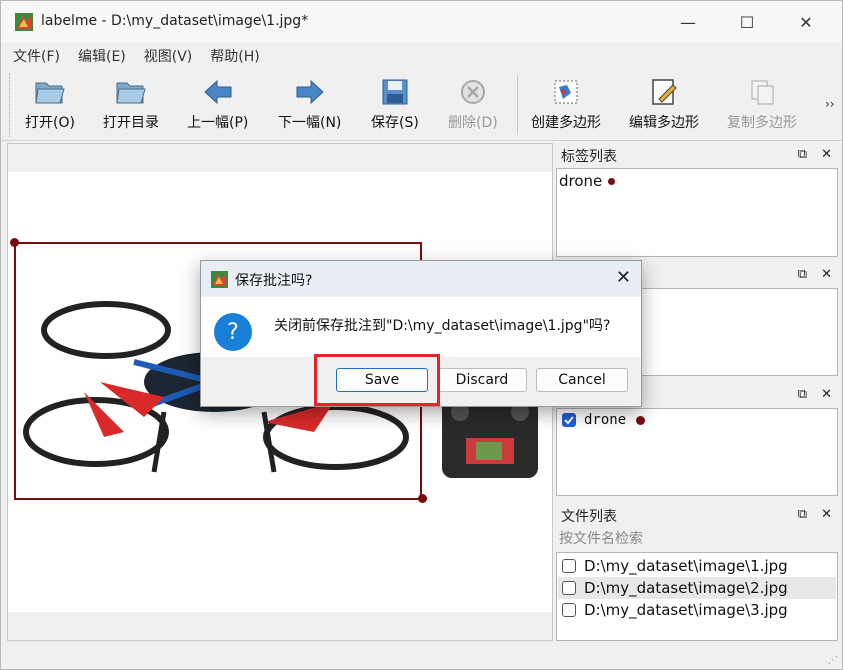  I want to click on minimize-icon: —, so click(688, 22).